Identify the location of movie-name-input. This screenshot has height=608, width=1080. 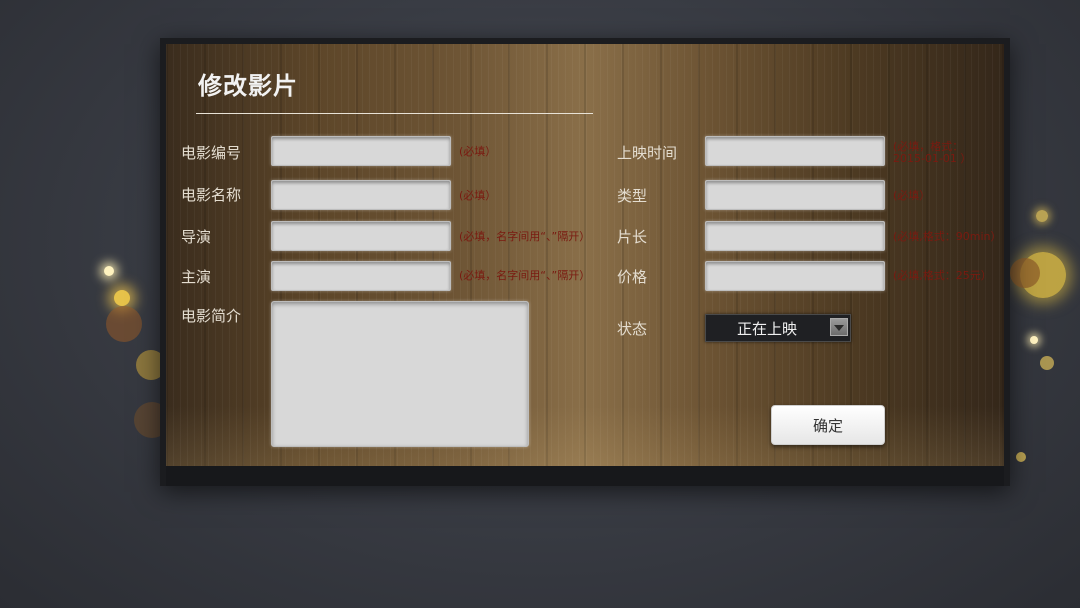
(361, 195).